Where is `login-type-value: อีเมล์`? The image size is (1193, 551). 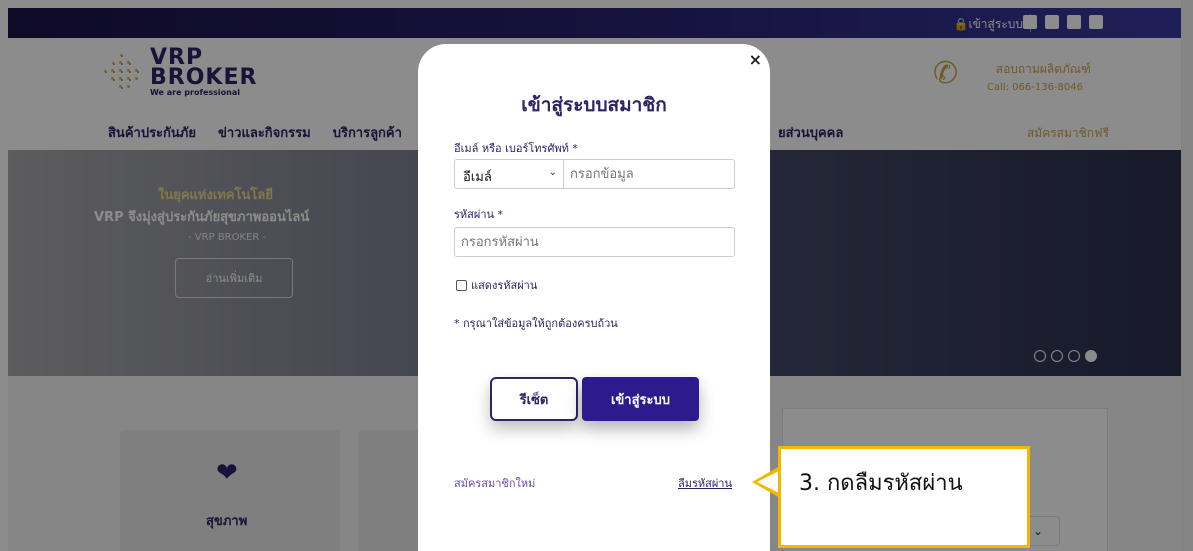
login-type-value: อีเมล์ is located at coordinates (477, 177).